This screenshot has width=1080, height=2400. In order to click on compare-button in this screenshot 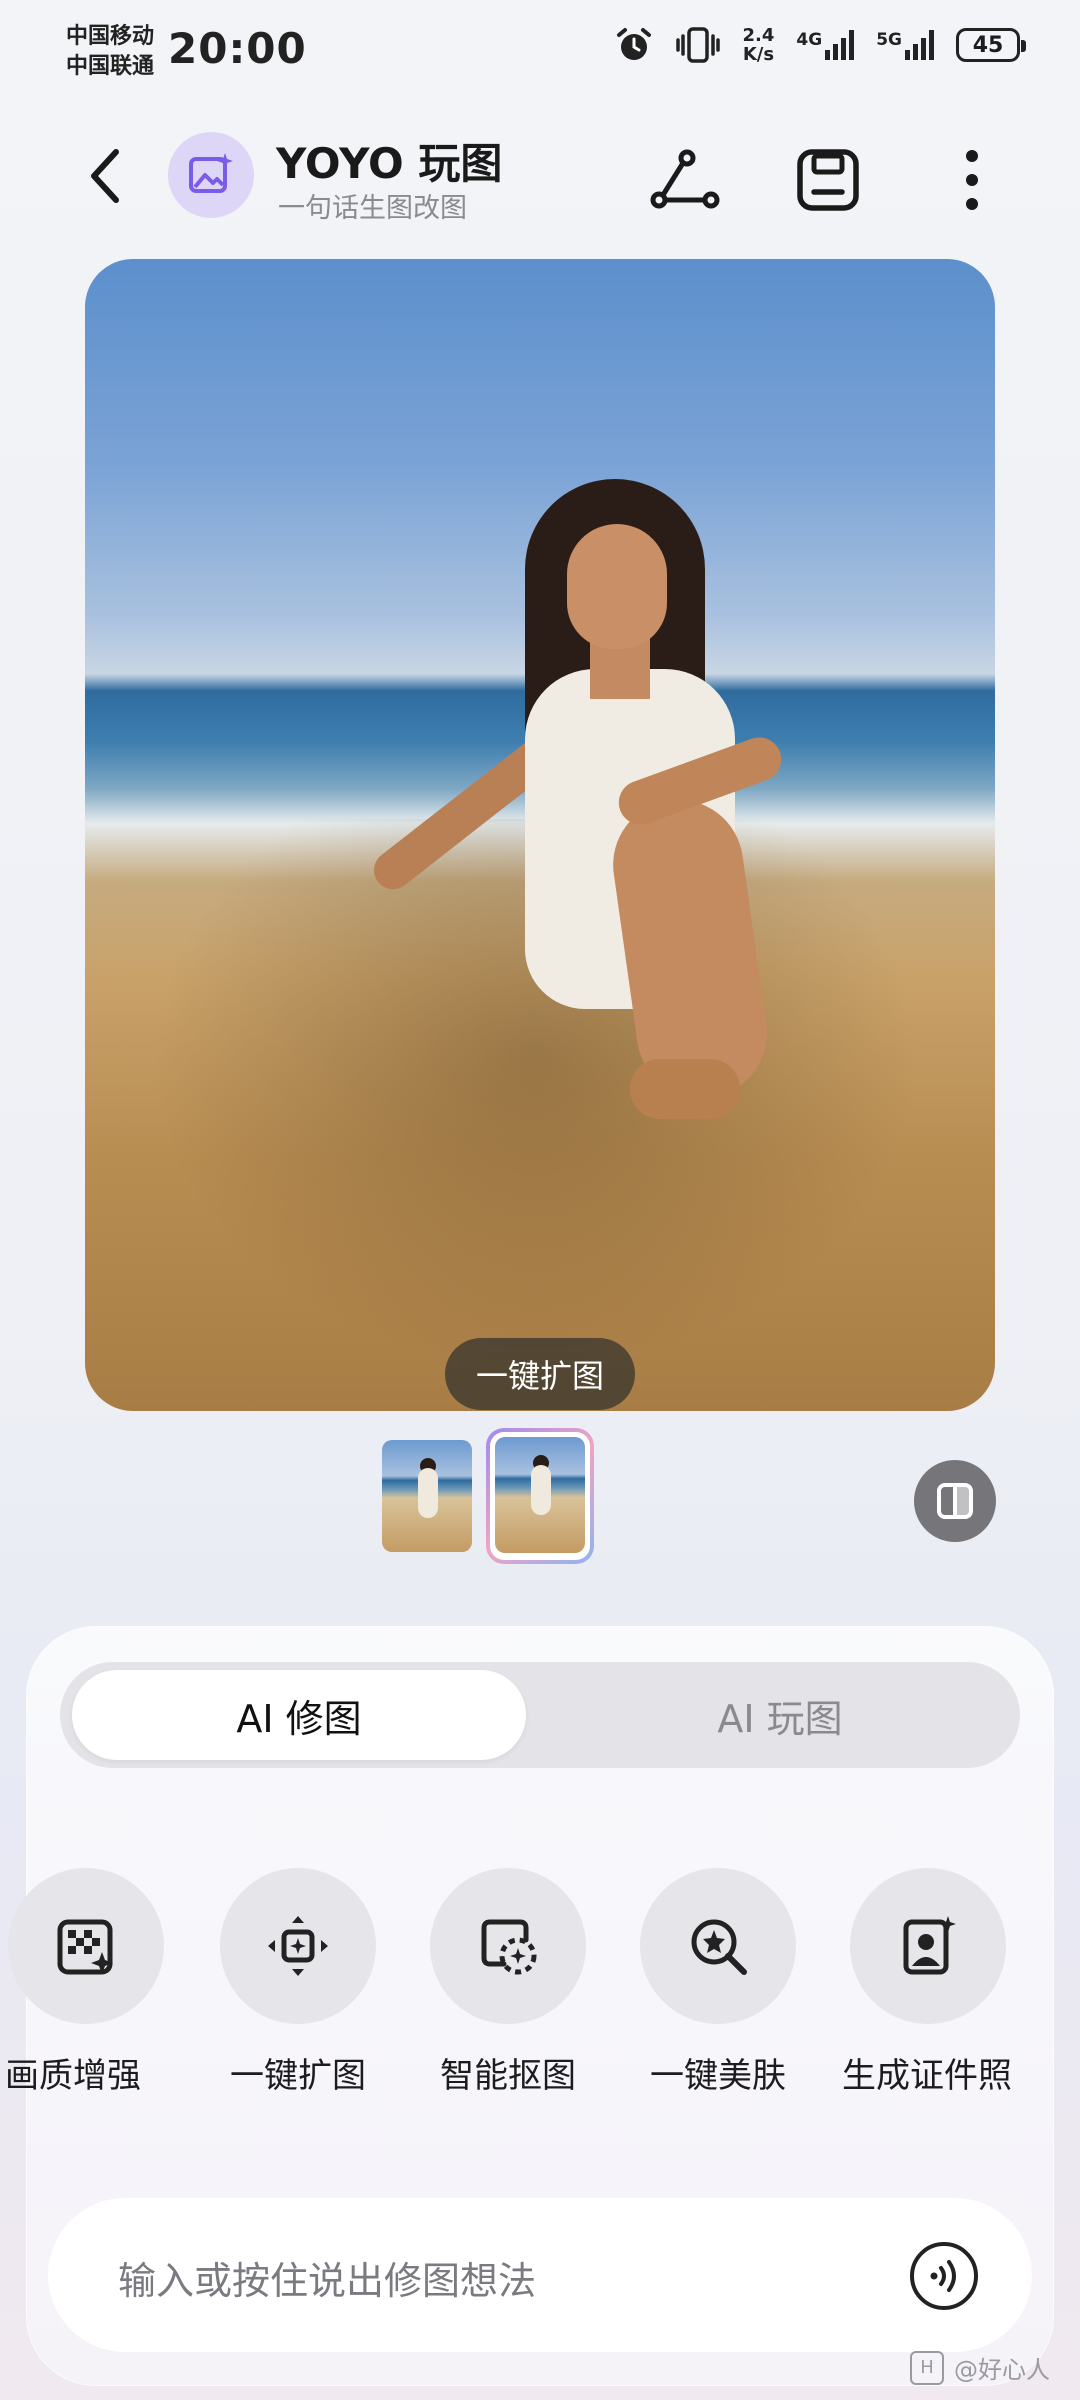, I will do `click(955, 1501)`.